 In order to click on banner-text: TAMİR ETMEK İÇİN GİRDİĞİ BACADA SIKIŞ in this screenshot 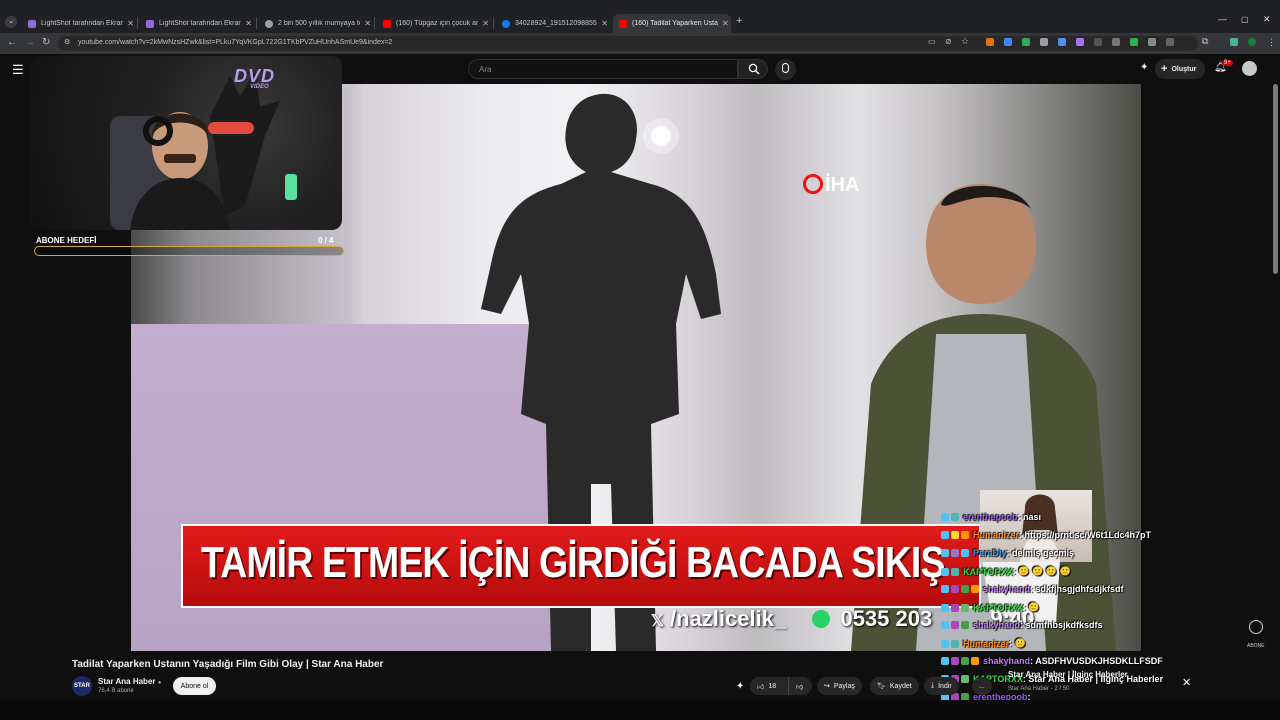, I will do `click(573, 562)`.